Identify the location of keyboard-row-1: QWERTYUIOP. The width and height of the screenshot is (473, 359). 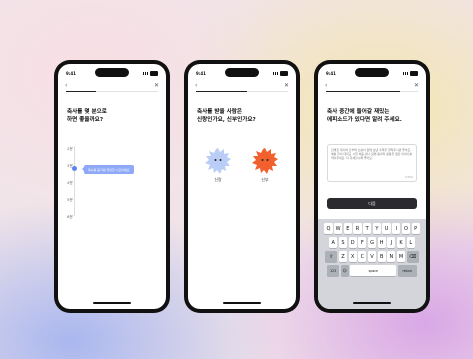
(372, 228).